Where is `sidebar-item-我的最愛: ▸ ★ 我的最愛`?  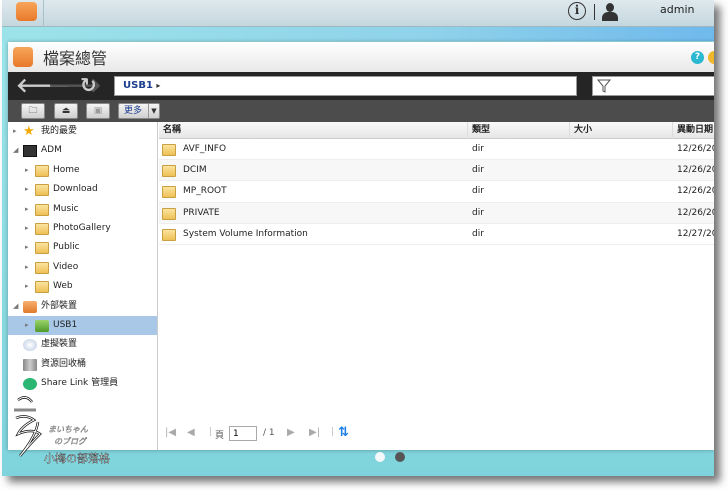
sidebar-item-我的最愛: ▸ ★ 我的最愛 is located at coordinates (82, 131).